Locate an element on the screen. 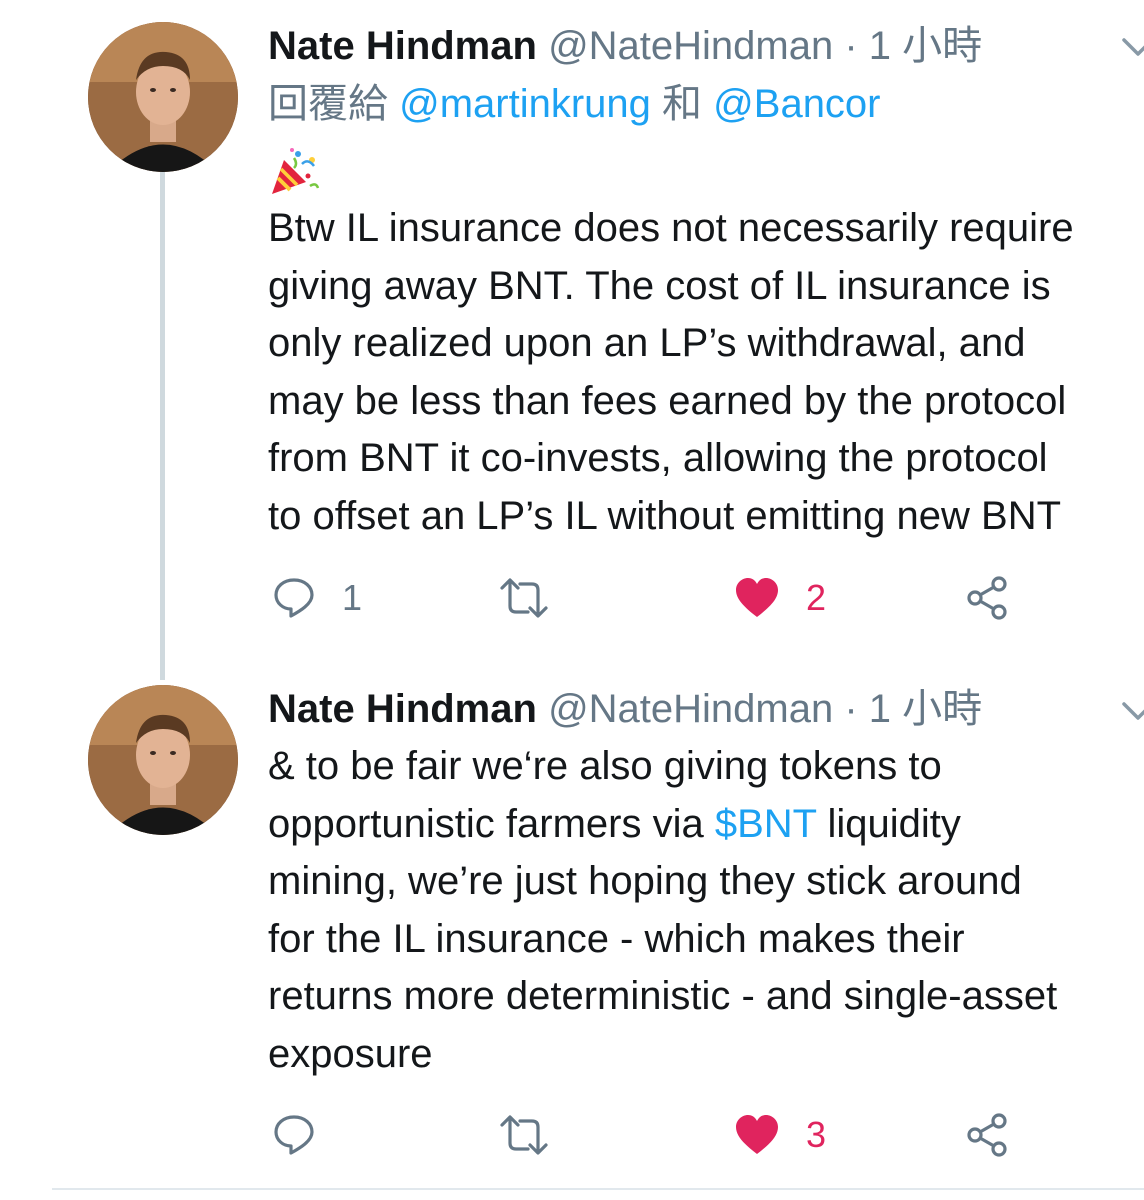 The image size is (1144, 1200). party-popper-icon is located at coordinates (296, 171).